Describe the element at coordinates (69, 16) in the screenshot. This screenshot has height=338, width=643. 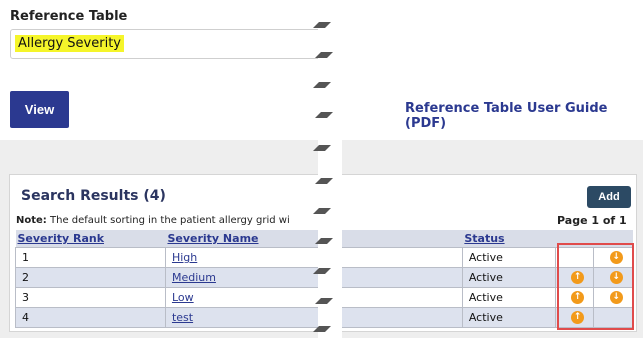
I see `reference-table-label: Reference Table` at that location.